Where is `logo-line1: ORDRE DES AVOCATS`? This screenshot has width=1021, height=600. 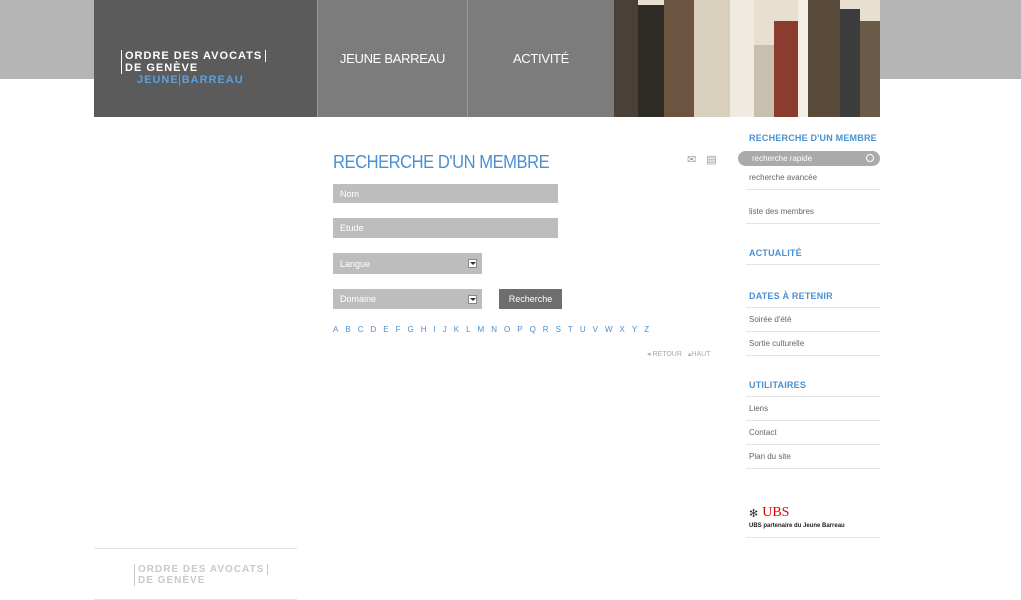
logo-line1: ORDRE DES AVOCATS is located at coordinates (194, 56).